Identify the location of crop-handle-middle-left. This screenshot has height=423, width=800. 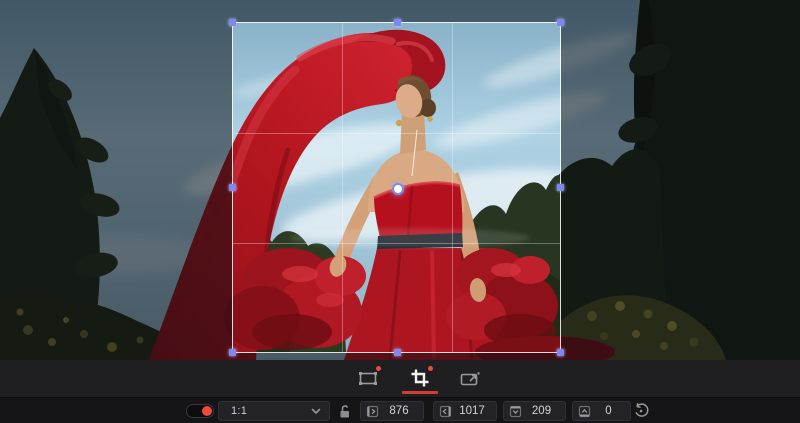
(232, 187).